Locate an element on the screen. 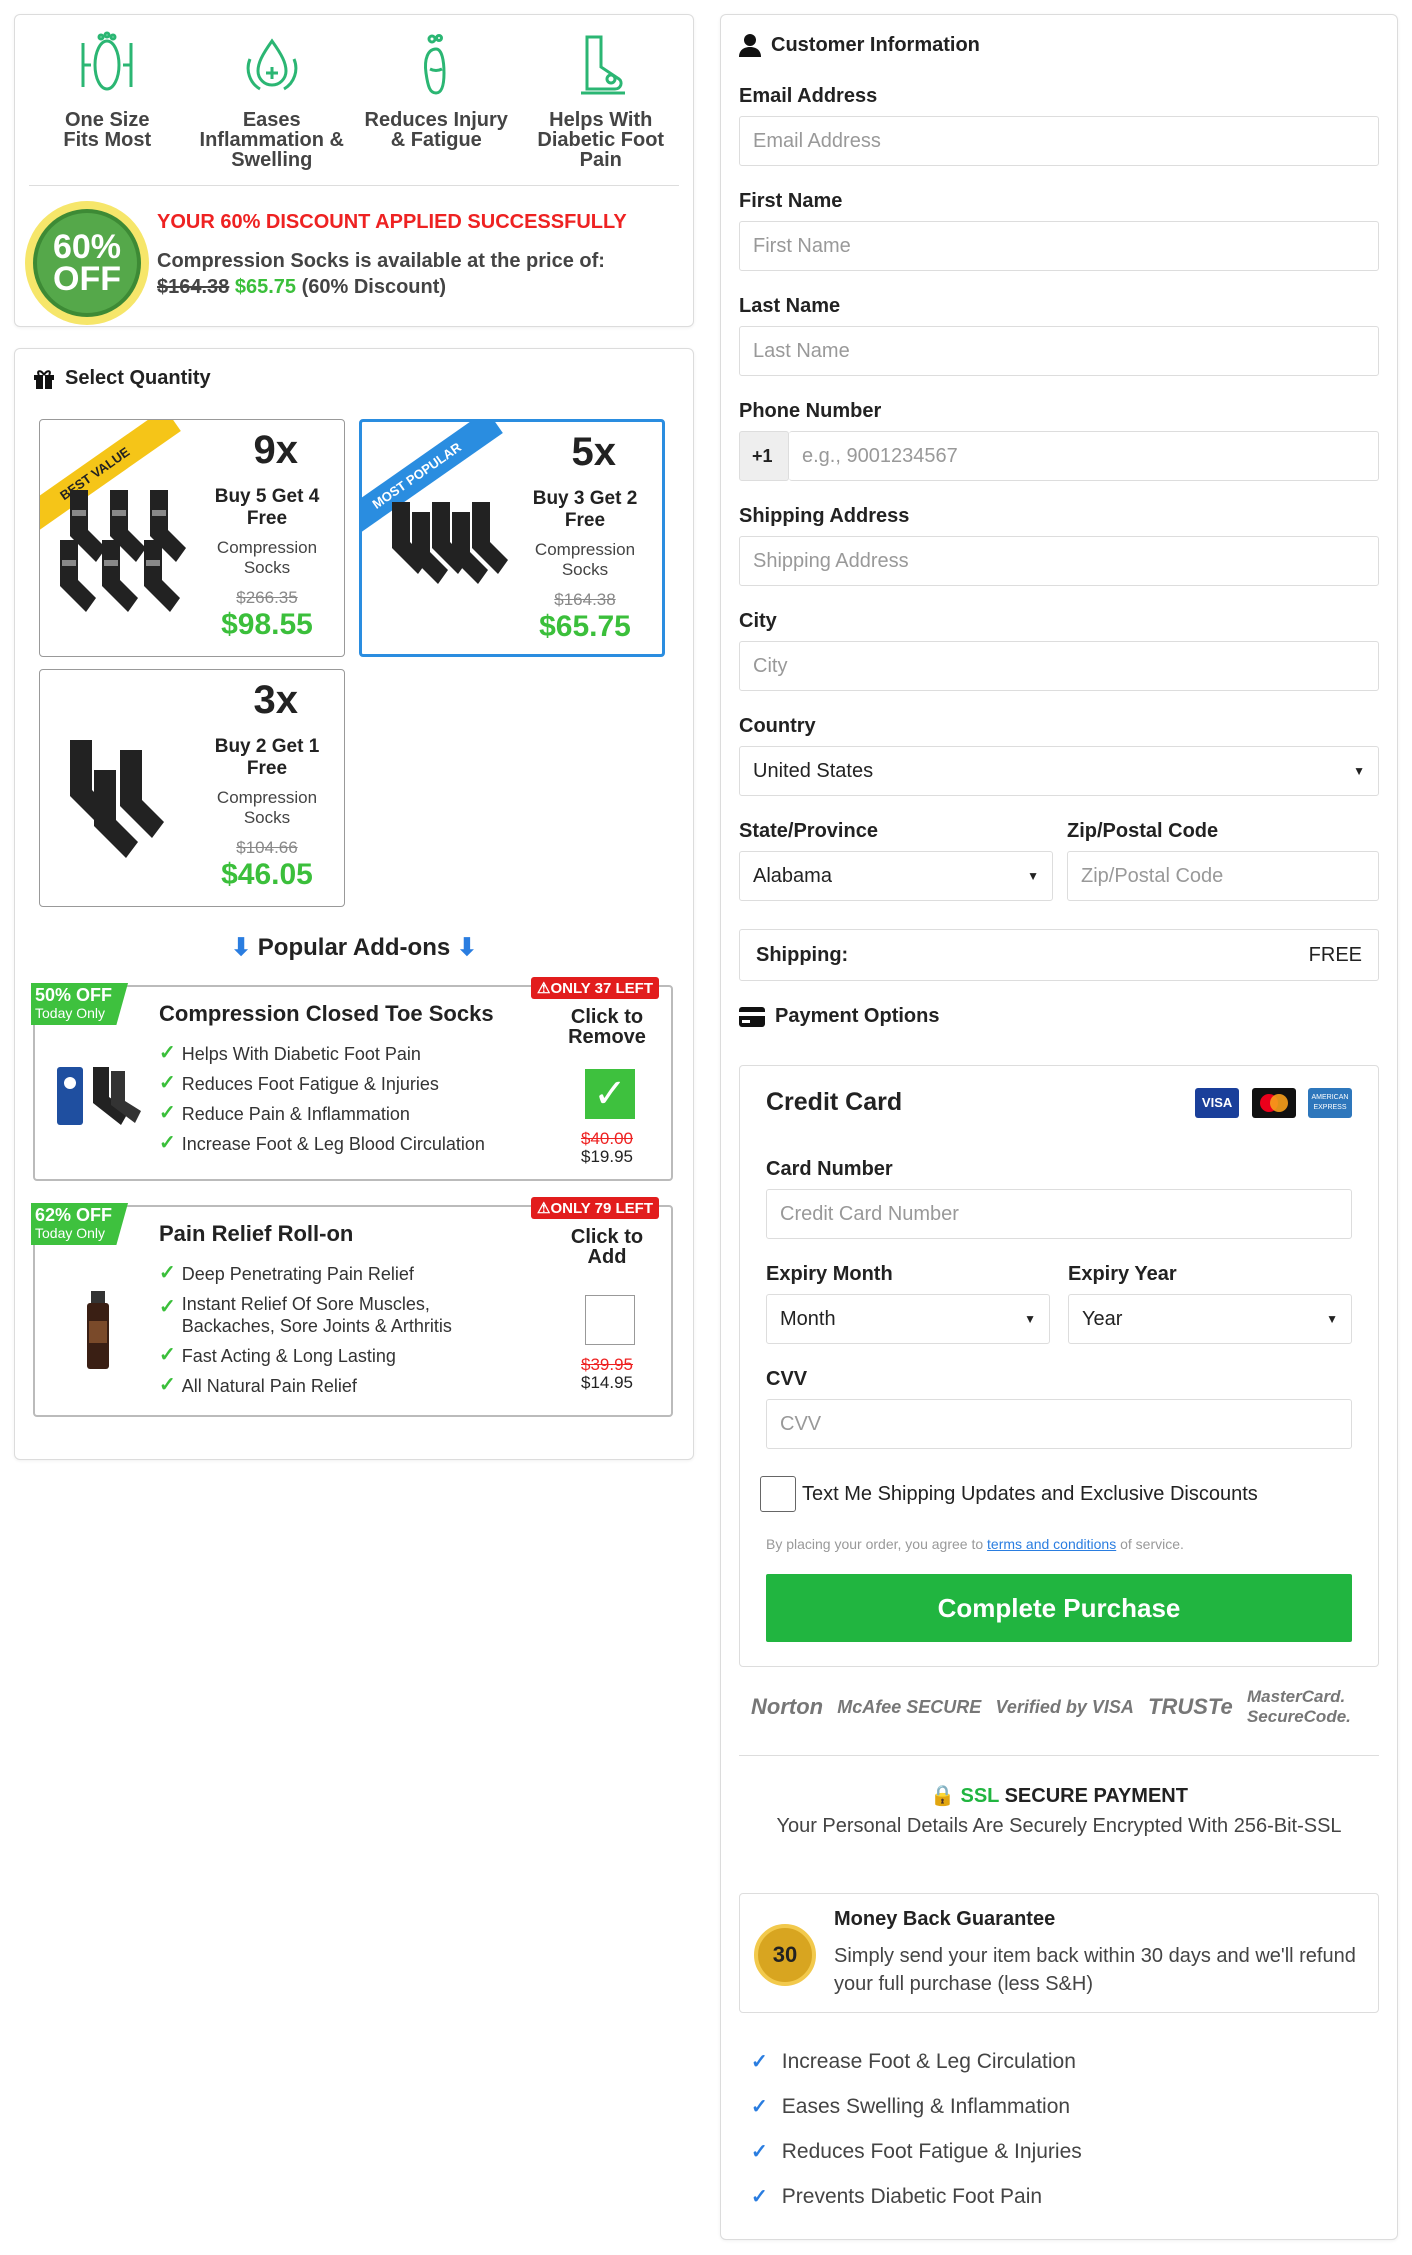  quantity-product: Compression Socks is located at coordinates (585, 559).